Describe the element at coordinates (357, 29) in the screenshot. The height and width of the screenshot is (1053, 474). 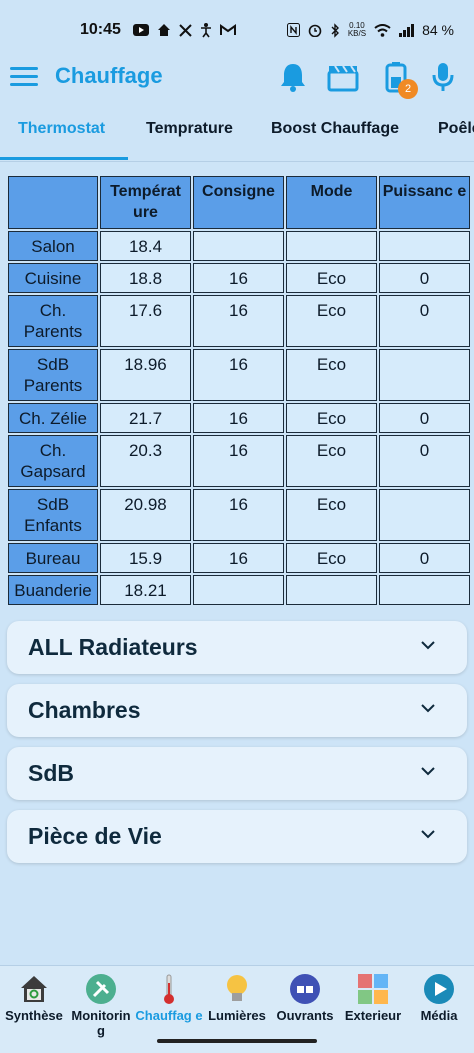
I see `net-speed: 0.10 KB/S` at that location.